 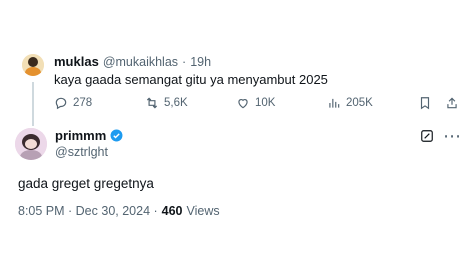 I want to click on share-button, so click(x=452, y=105).